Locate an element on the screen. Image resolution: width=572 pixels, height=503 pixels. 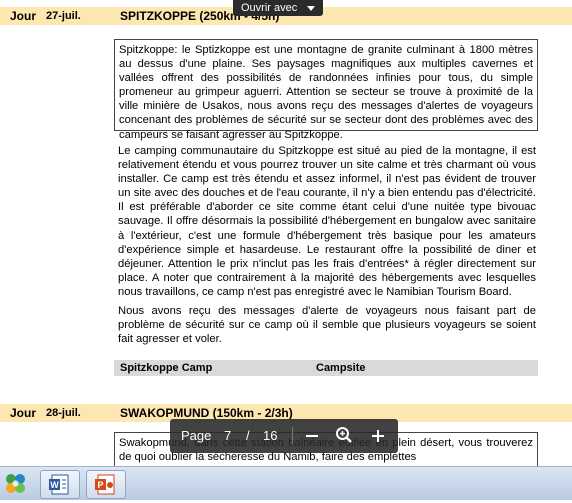
camp-name: Spitzkoppe Camp is located at coordinates (166, 368).